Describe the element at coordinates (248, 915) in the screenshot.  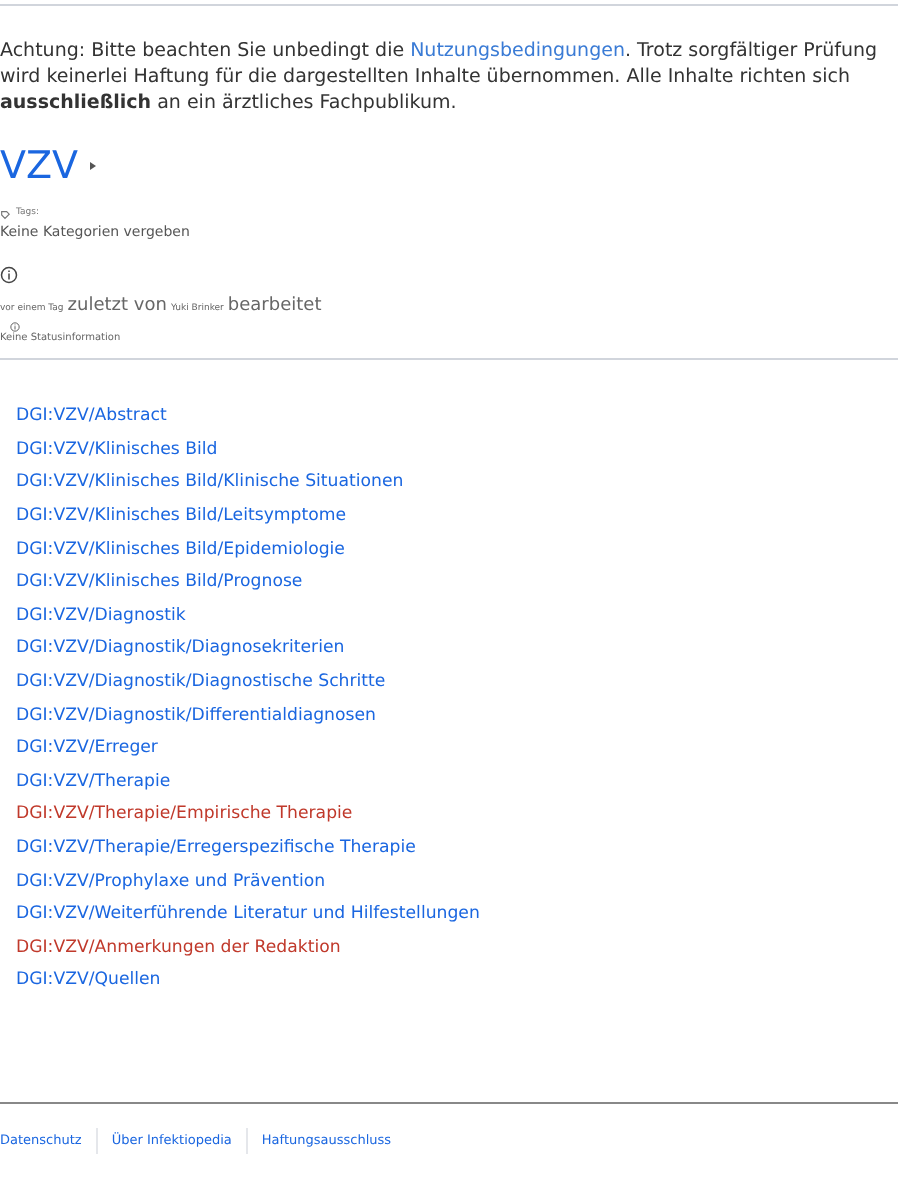
I see `page-link: DGI:VZV/Weiterführende Literatur und Hilfestellungen` at that location.